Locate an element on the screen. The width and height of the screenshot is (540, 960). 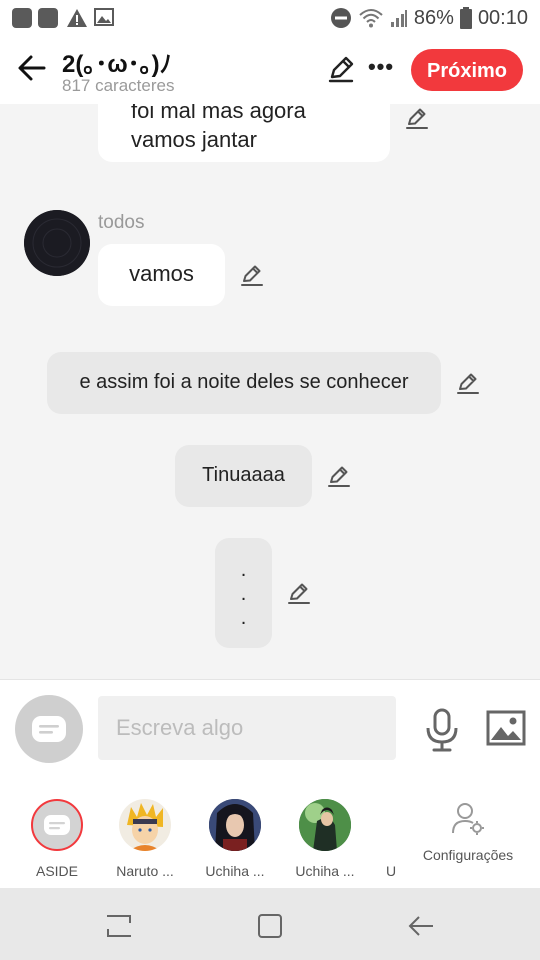
message-text: vamos is located at coordinates (161, 273).